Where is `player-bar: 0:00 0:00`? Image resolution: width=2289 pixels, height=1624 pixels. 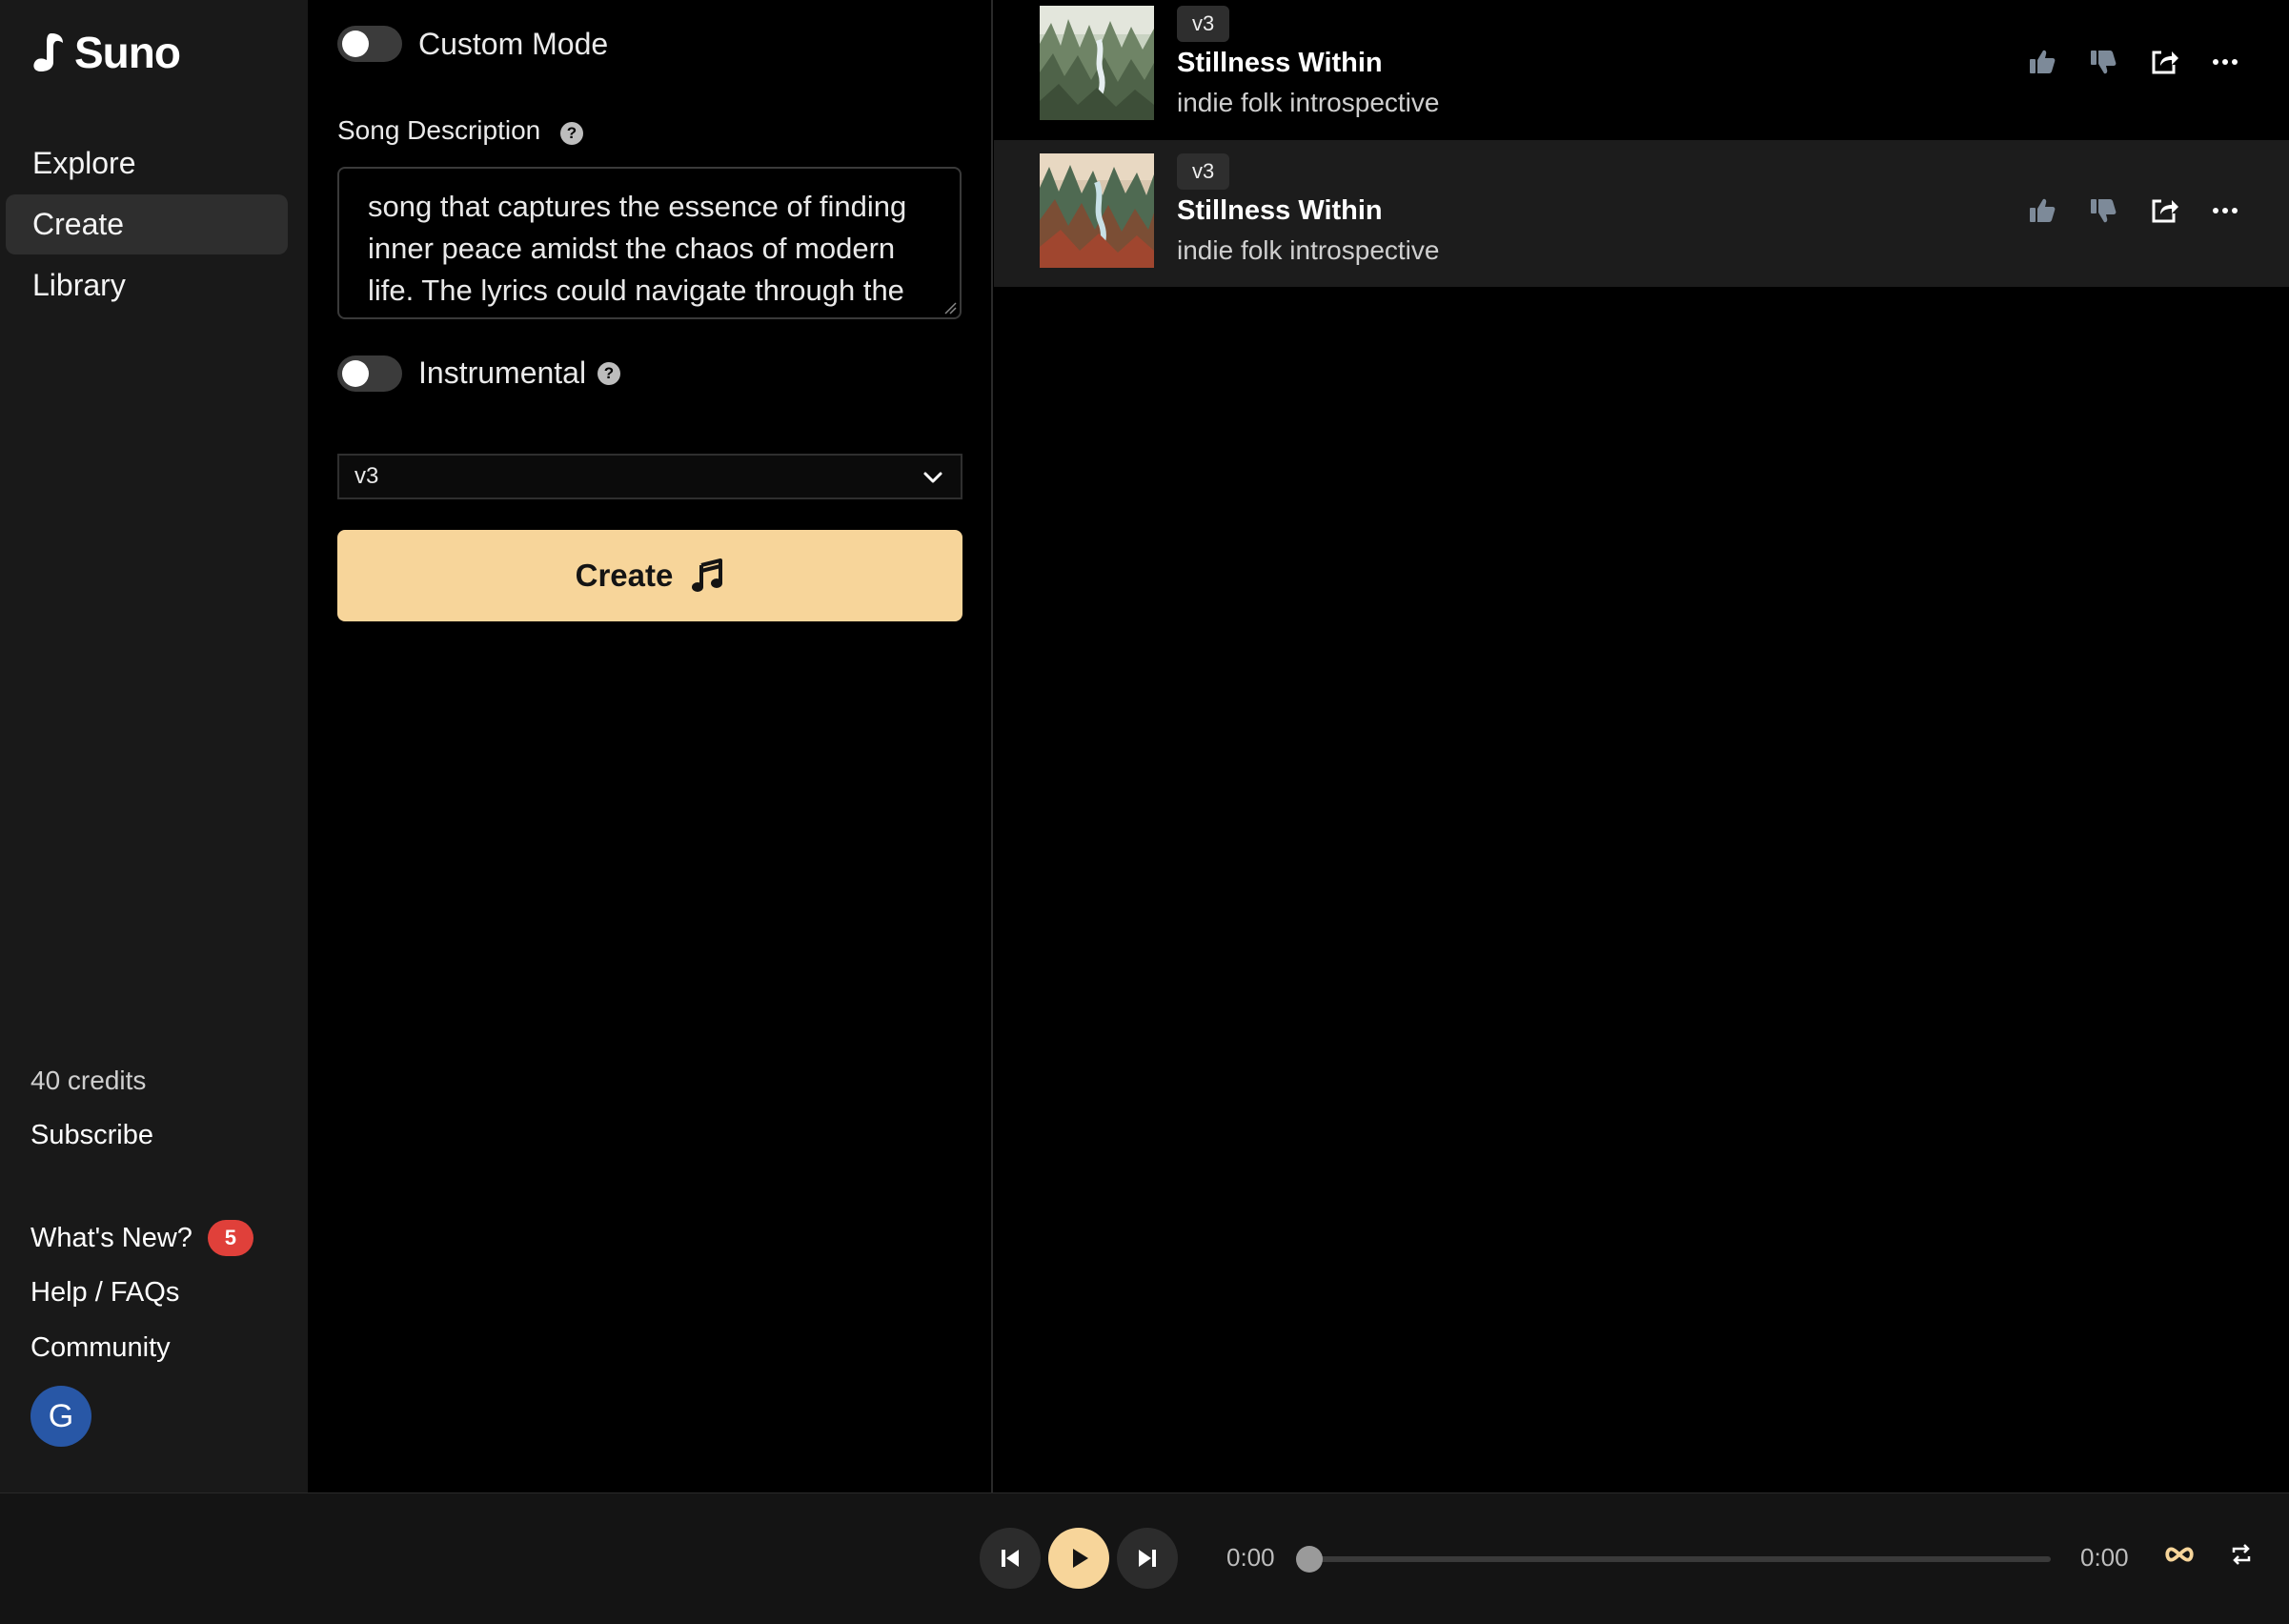
player-bar: 0:00 0:00 is located at coordinates (1144, 1558).